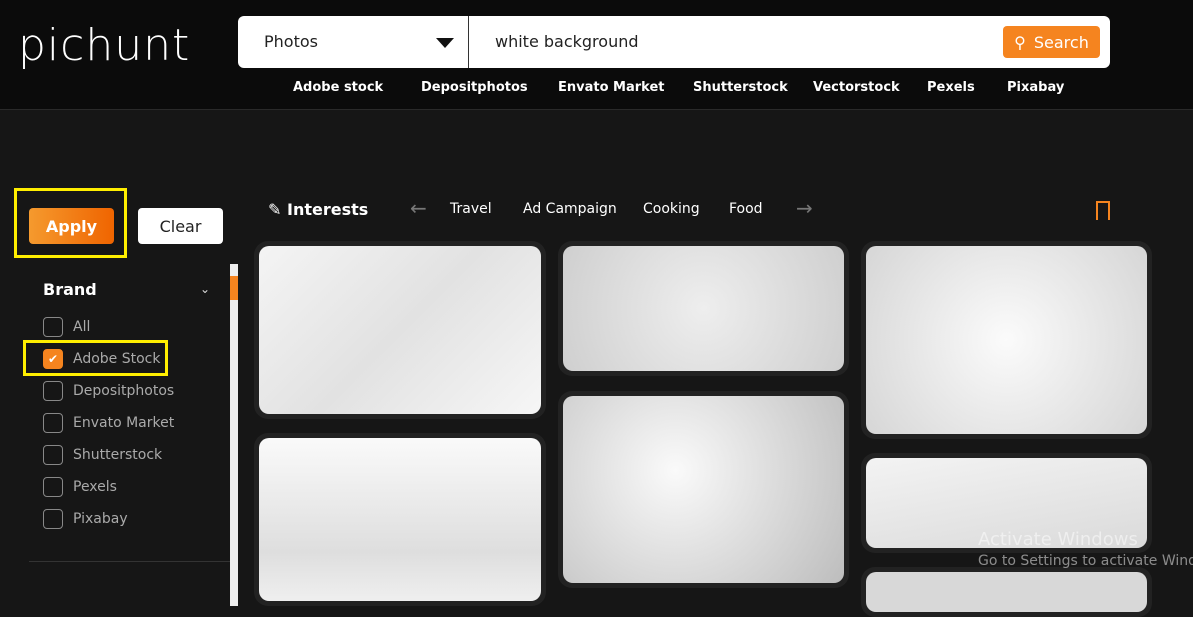  Describe the element at coordinates (1085, 561) in the screenshot. I see `windows-watermark-subtitle: Go to Settings to activate Windows.` at that location.